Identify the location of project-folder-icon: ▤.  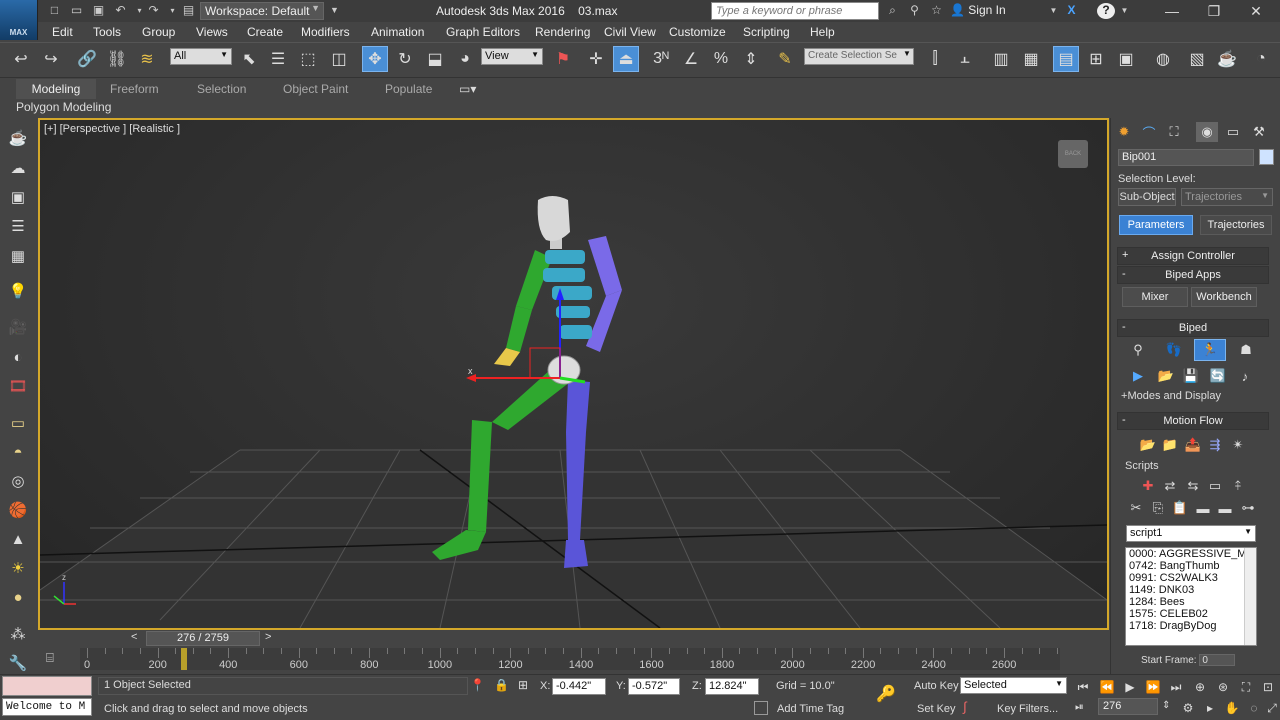
(188, 10).